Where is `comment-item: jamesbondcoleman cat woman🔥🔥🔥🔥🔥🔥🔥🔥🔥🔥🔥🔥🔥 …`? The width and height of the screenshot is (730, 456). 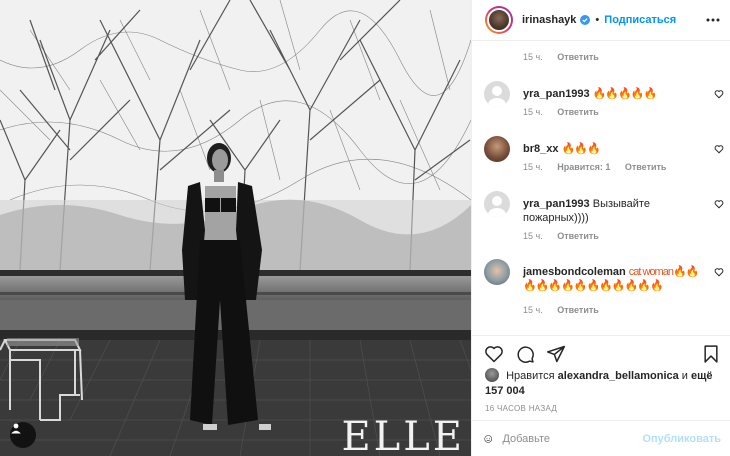 comment-item: jamesbondcoleman cat woman🔥🔥🔥🔥🔥🔥🔥🔥🔥🔥🔥🔥🔥 … is located at coordinates (604, 289).